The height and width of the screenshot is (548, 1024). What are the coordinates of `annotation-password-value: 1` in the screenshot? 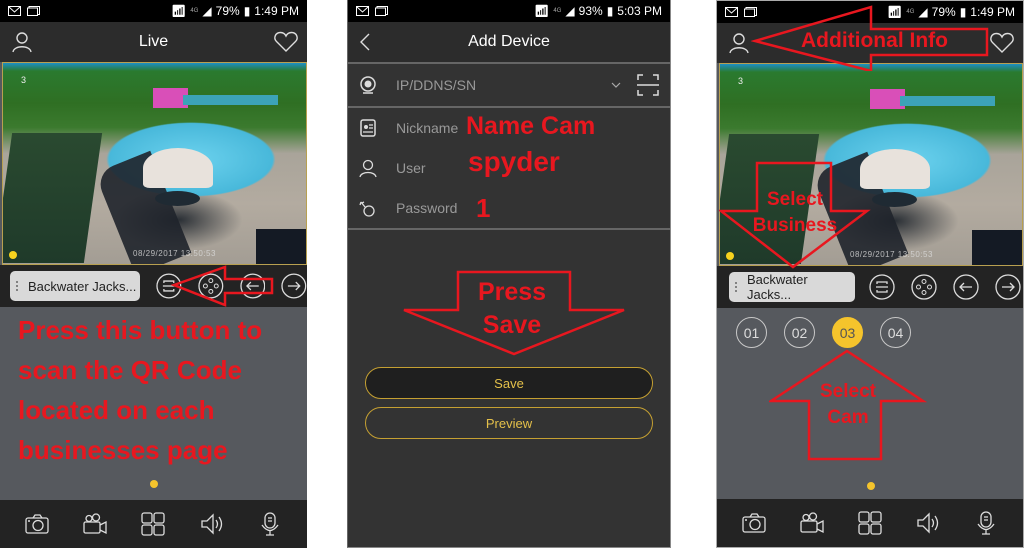 It's located at (483, 208).